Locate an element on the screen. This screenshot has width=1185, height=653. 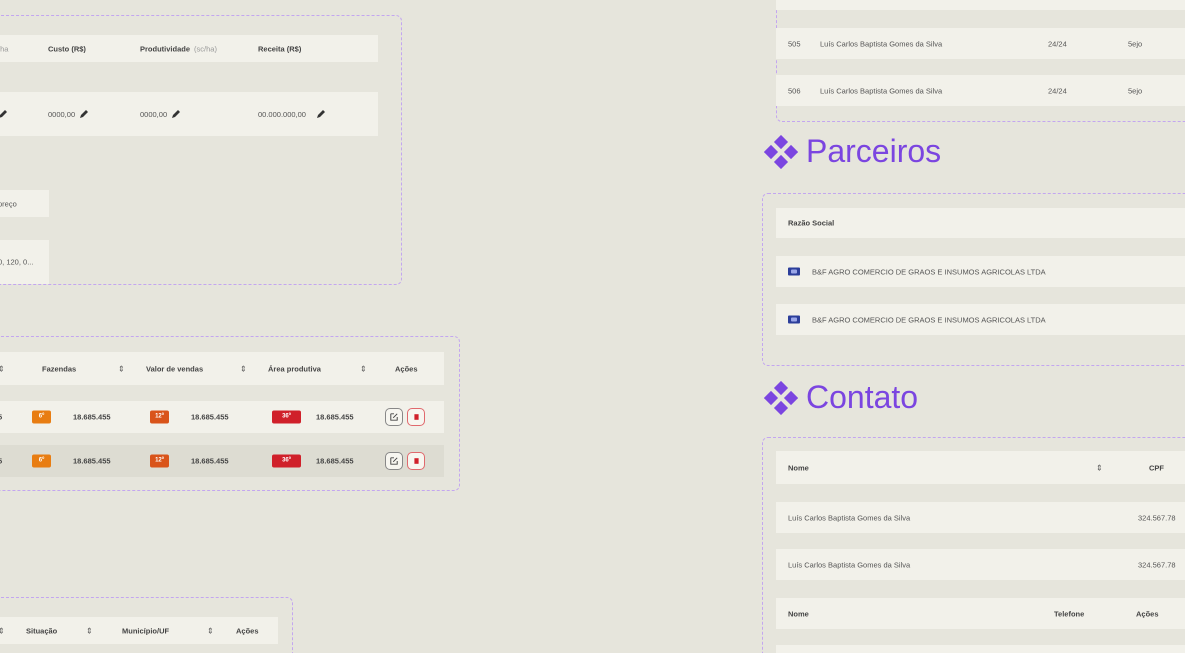
list-item is located at coordinates (980, 5).